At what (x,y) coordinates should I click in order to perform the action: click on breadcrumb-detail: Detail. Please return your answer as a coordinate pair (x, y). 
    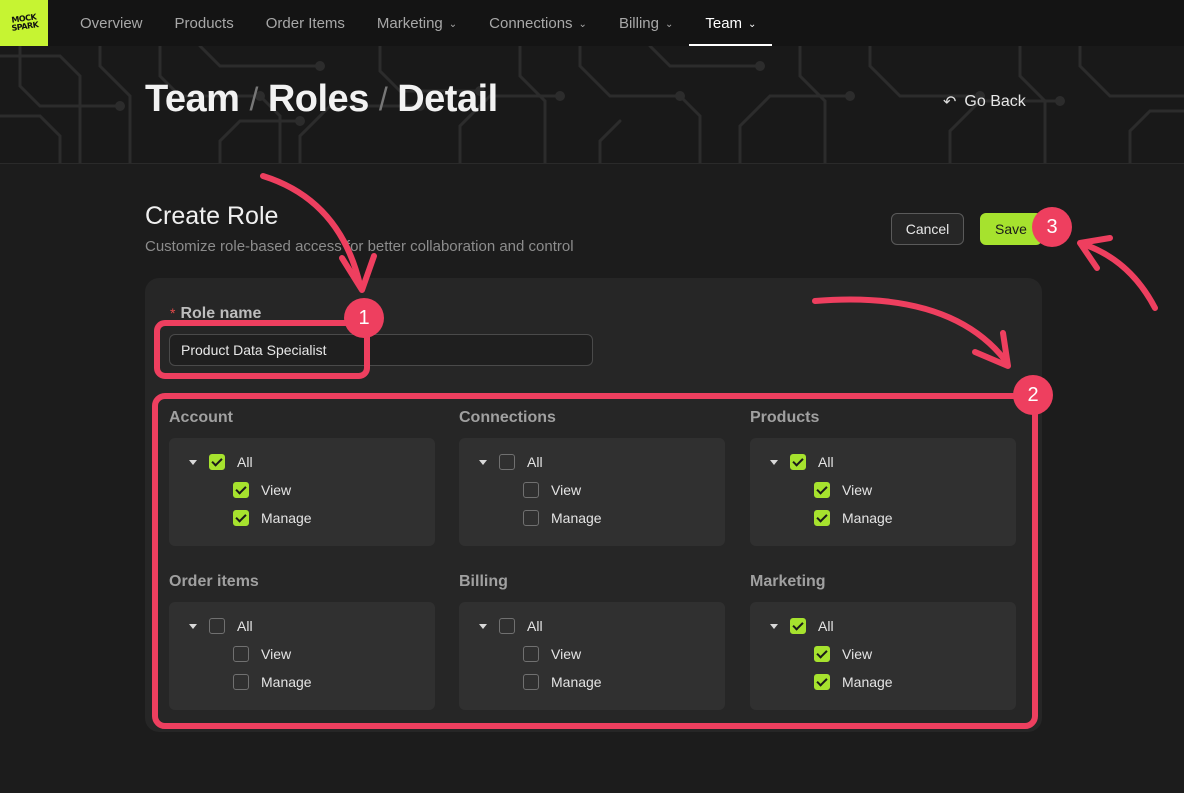
    Looking at the image, I should click on (447, 99).